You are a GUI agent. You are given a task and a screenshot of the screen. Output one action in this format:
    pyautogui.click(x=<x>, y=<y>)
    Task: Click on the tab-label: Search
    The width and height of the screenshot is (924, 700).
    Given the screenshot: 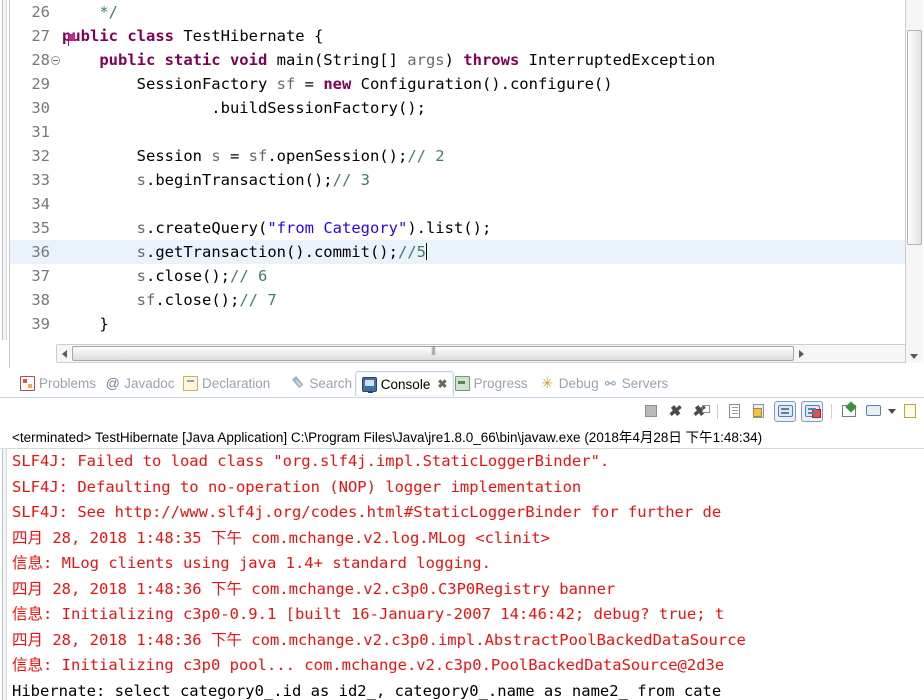 What is the action you would take?
    pyautogui.click(x=331, y=383)
    